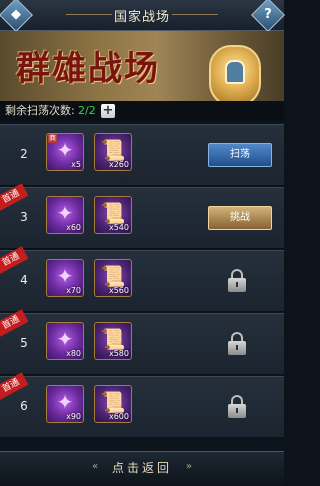 The width and height of the screenshot is (320, 486). What do you see at coordinates (118, 290) in the screenshot?
I see `item-quantity: x560` at bounding box center [118, 290].